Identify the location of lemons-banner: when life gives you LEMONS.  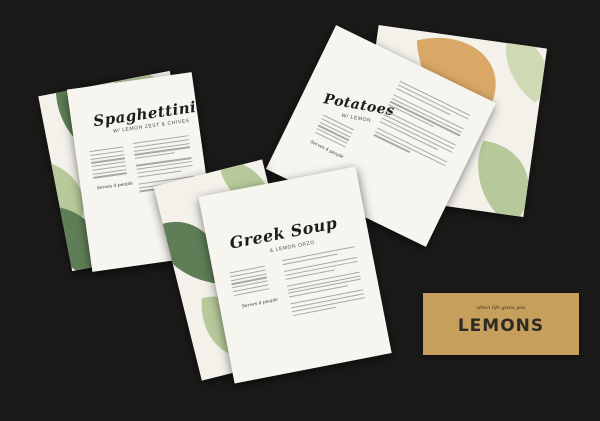
(501, 324).